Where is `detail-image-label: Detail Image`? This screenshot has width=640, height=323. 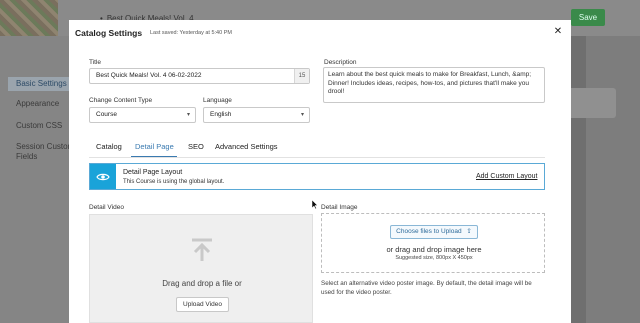
detail-image-label: Detail Image is located at coordinates (339, 207).